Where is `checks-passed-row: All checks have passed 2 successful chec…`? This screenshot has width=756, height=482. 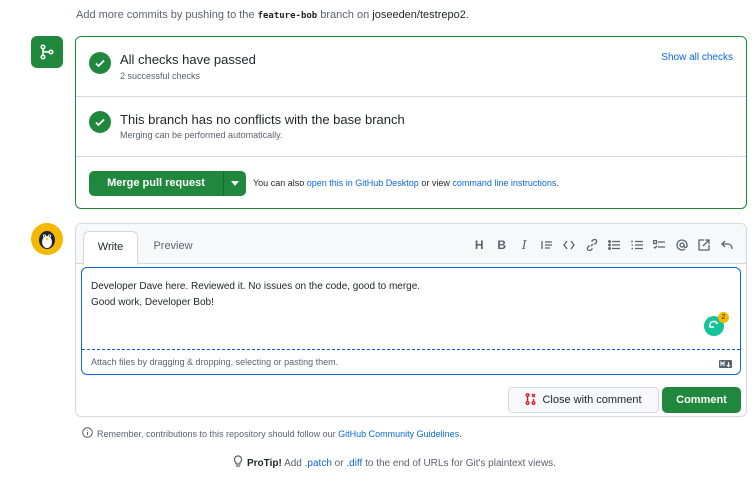
checks-passed-row: All checks have passed 2 successful chec… is located at coordinates (411, 67).